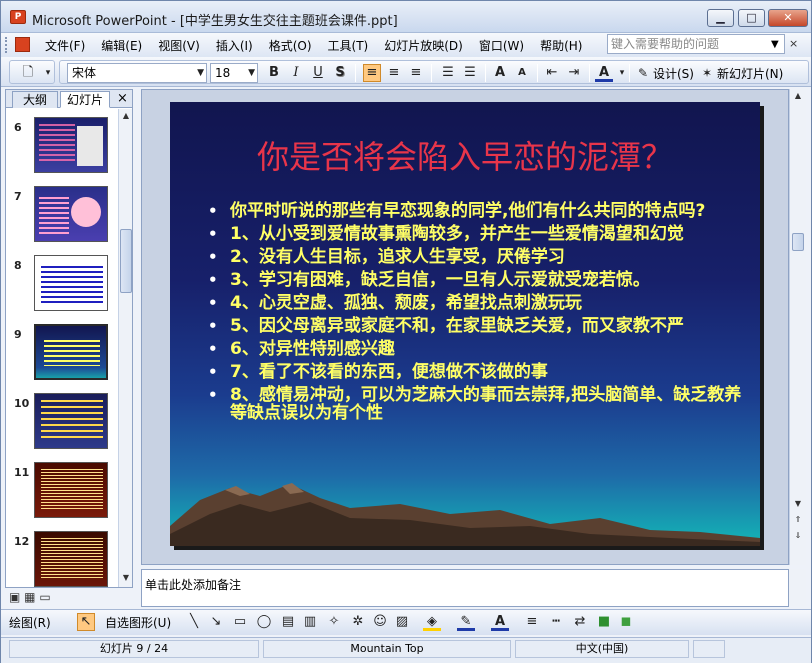 Image resolution: width=812 pixels, height=663 pixels. I want to click on tab-outline: 大纲, so click(35, 99).